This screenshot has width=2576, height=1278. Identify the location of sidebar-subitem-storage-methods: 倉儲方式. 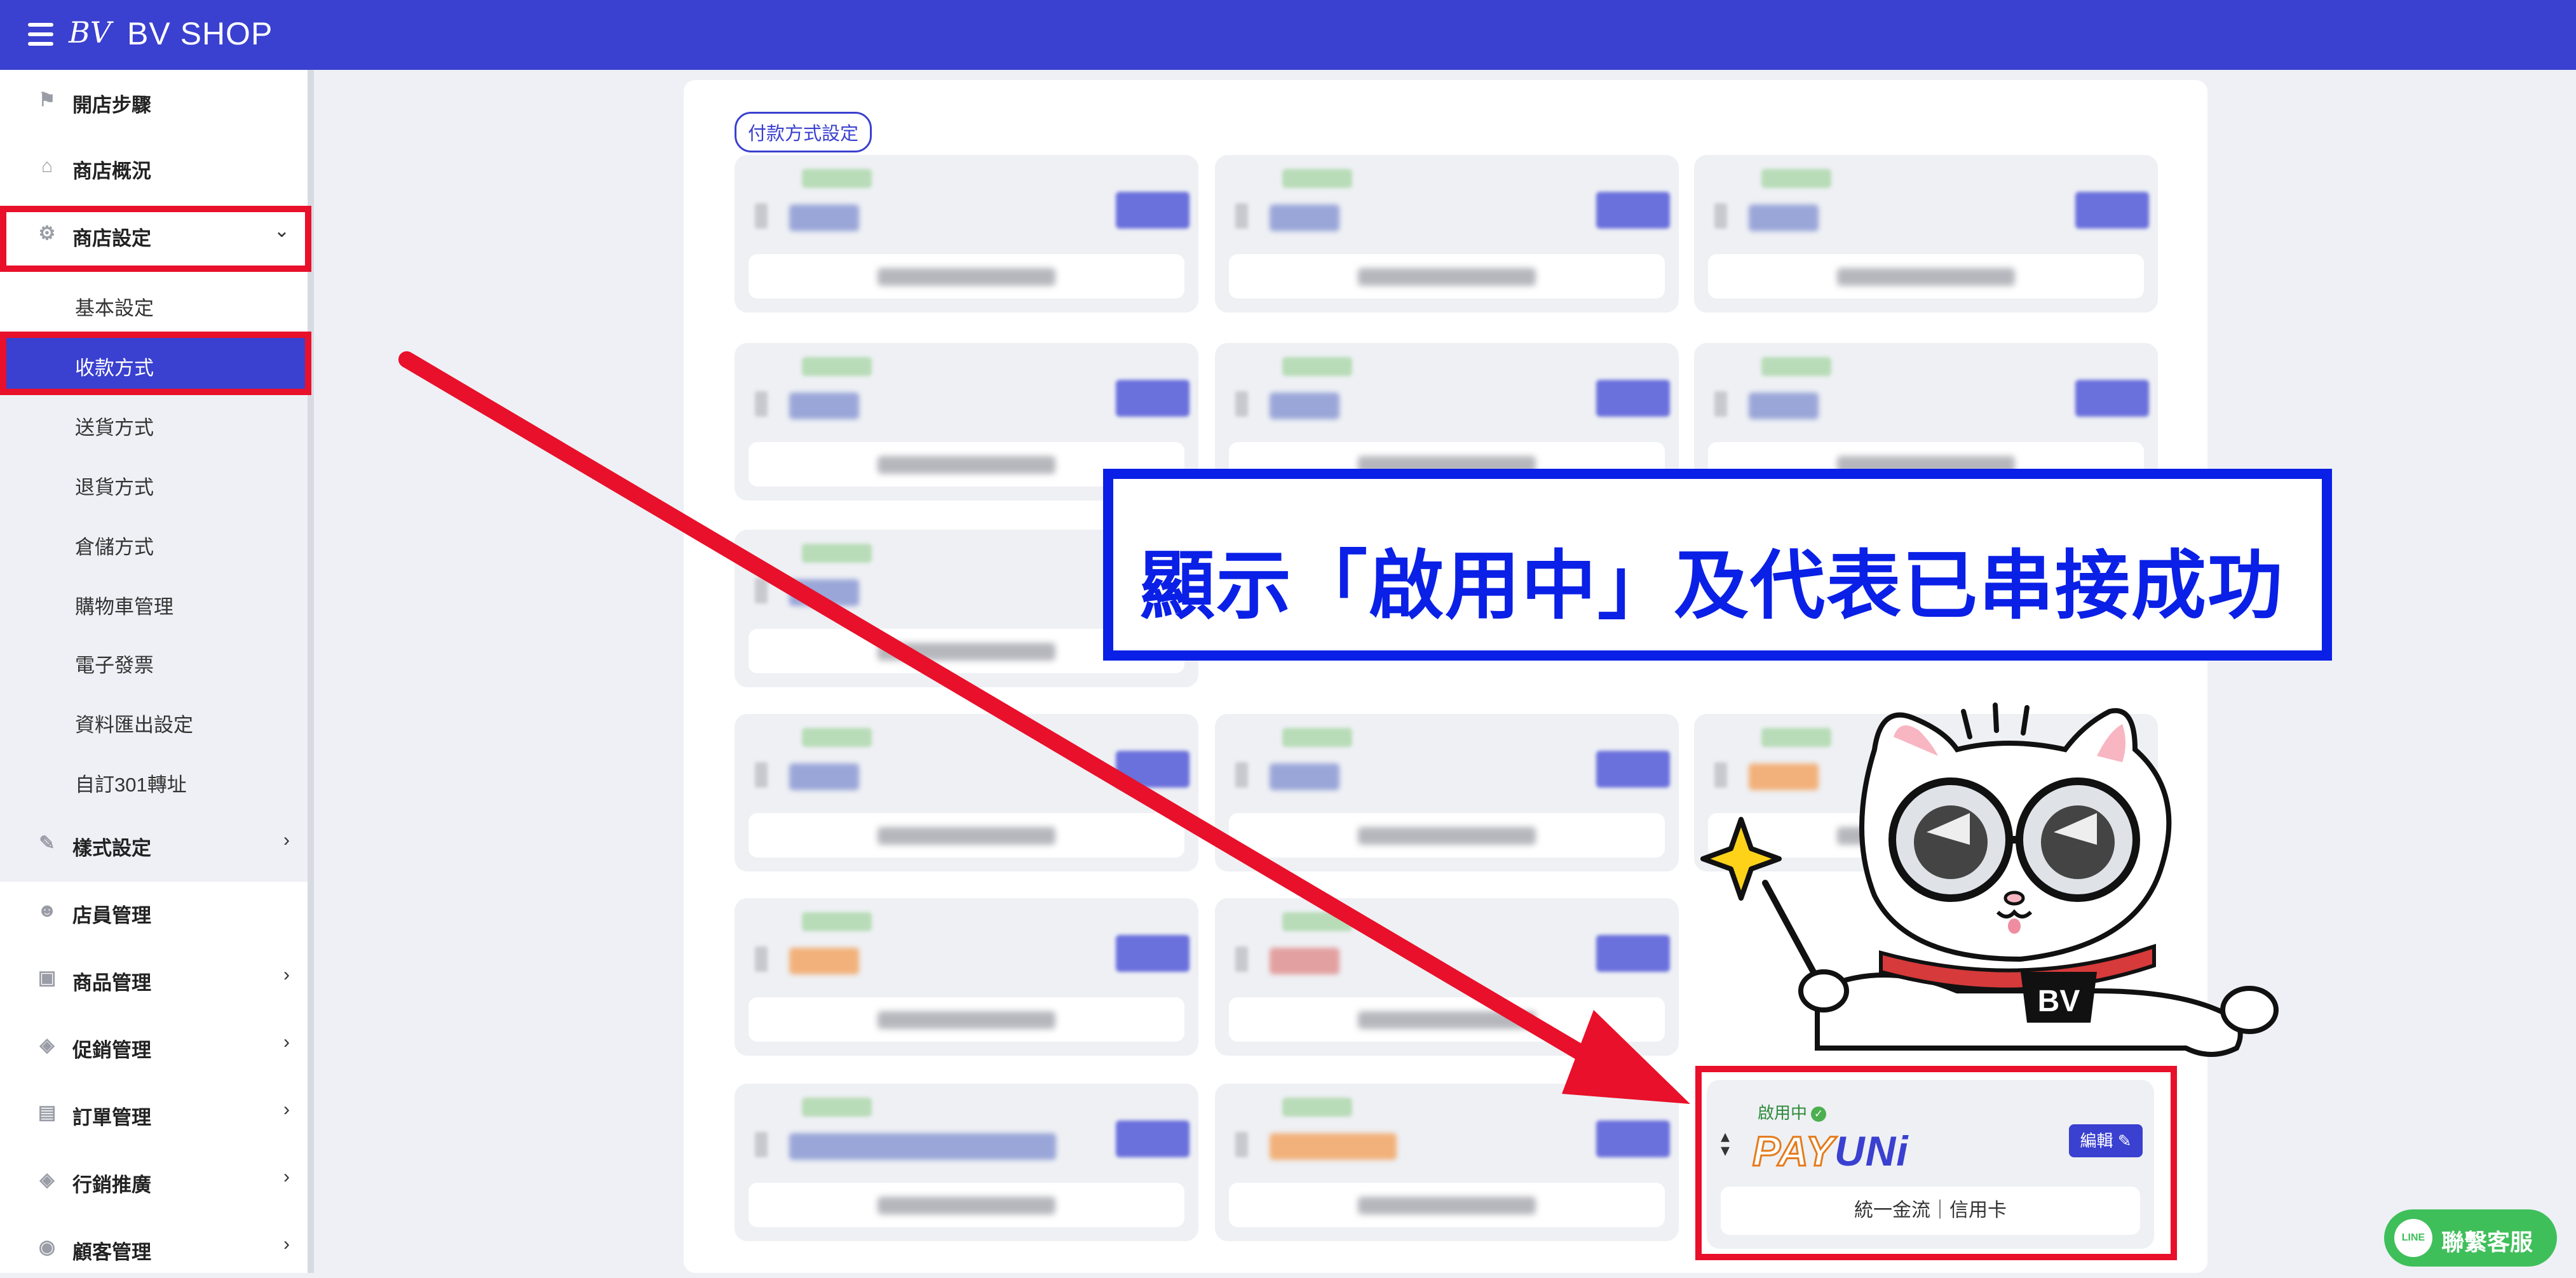
(155, 542).